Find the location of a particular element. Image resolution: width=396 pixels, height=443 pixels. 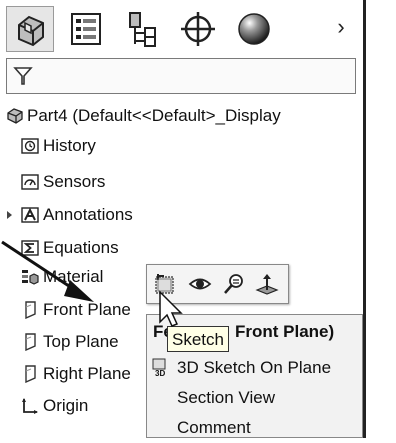

display-manager-tab is located at coordinates (254, 29).